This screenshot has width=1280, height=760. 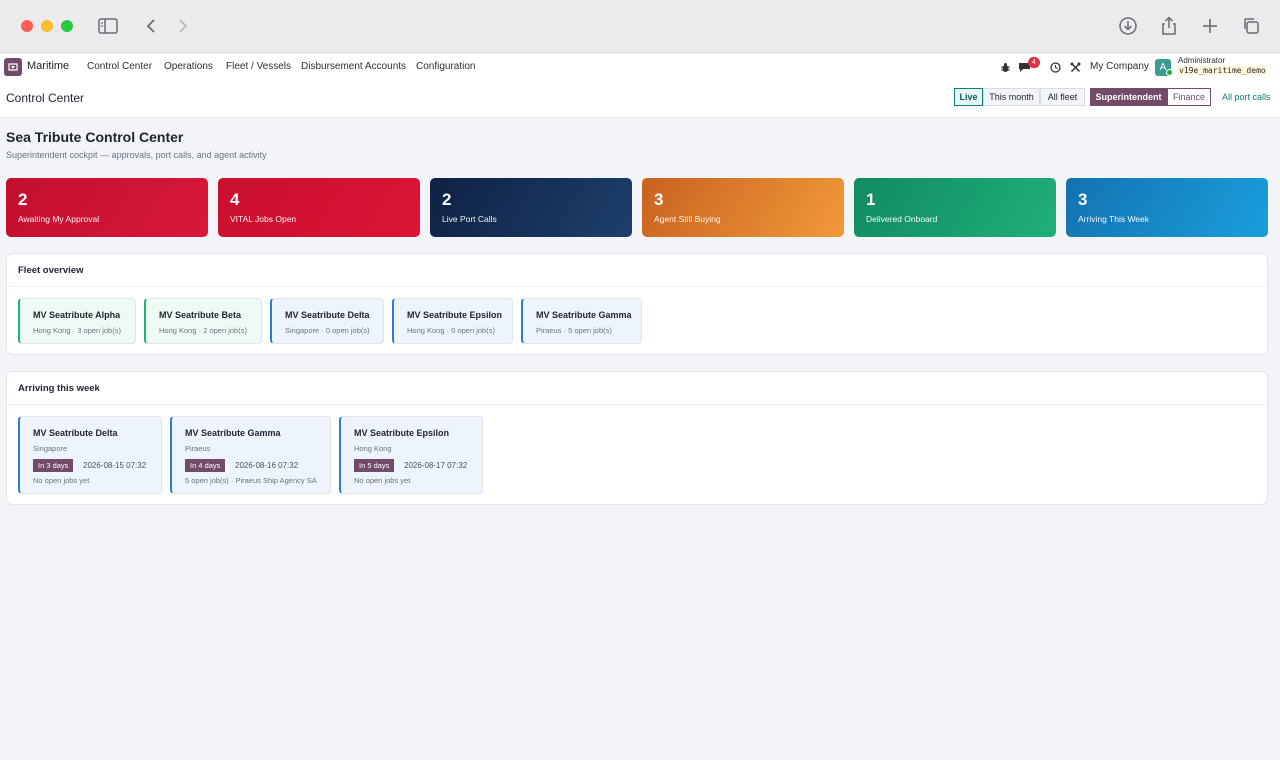 What do you see at coordinates (258, 66) in the screenshot?
I see `menu-fleet-vessels: Fleet / Vessels` at bounding box center [258, 66].